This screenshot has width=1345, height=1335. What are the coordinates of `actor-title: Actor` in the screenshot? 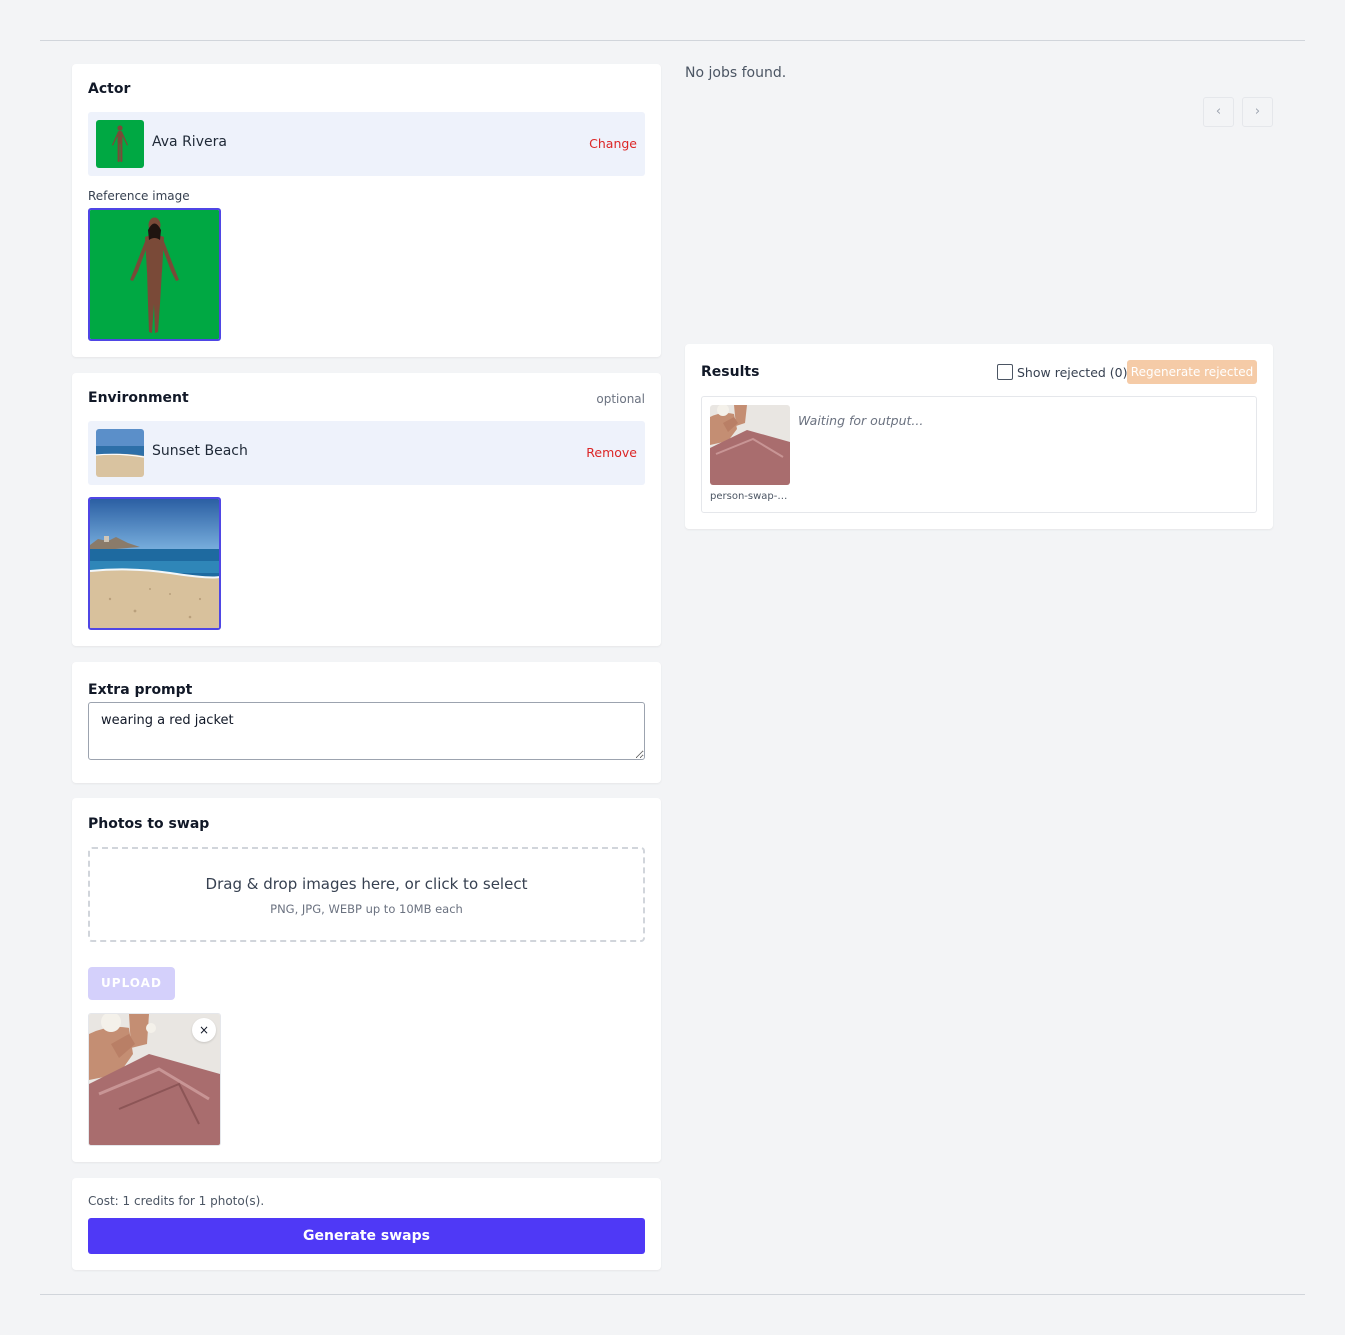 It's located at (109, 89).